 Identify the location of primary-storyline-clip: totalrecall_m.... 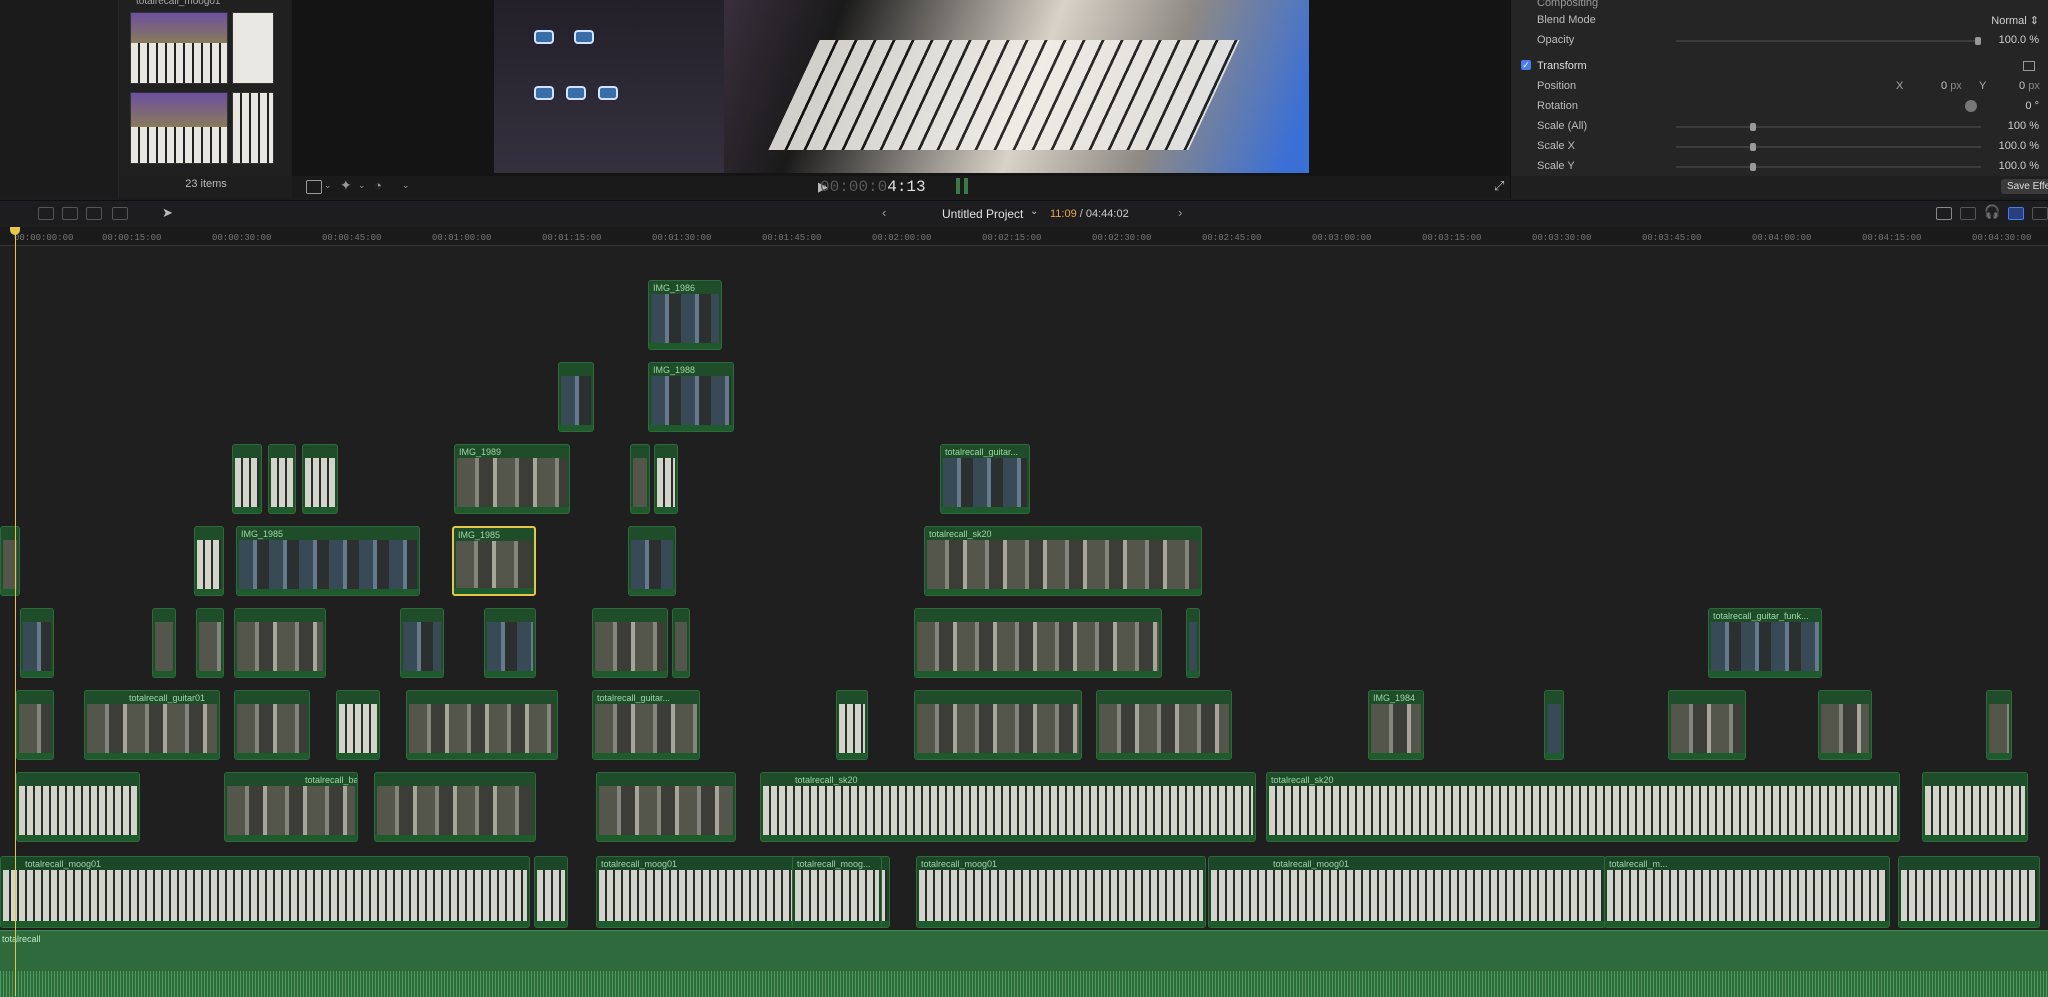
(1747, 892).